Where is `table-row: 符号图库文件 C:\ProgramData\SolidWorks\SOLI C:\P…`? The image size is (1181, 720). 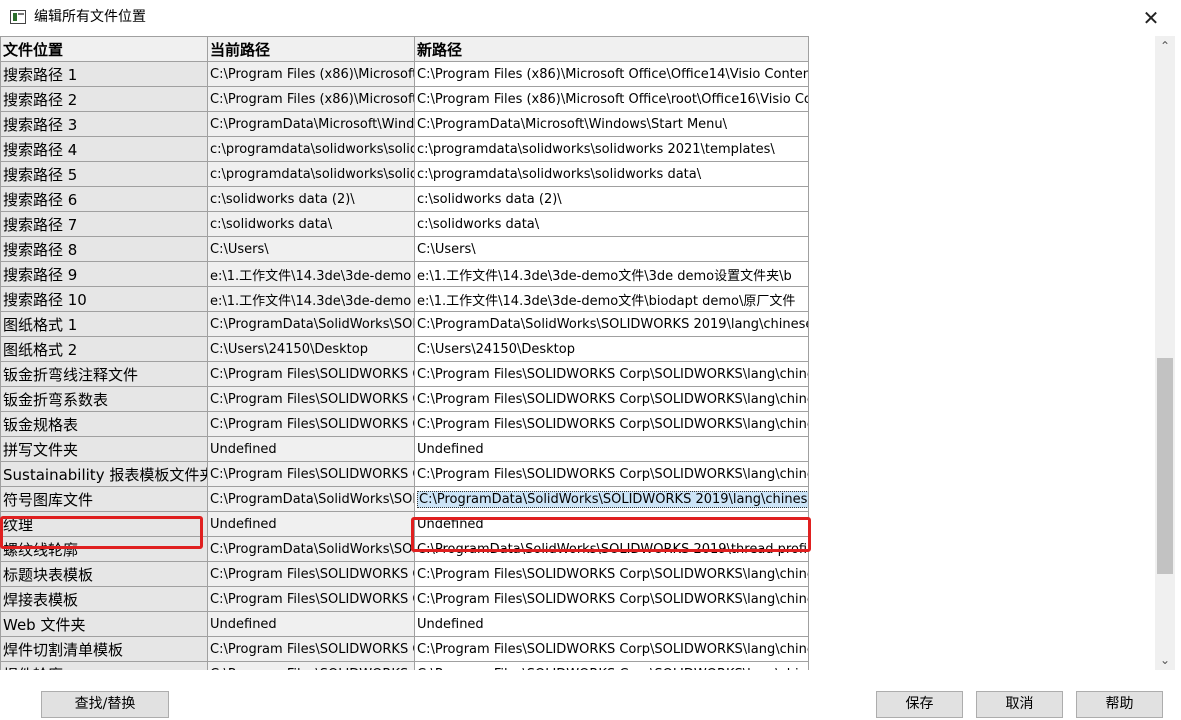
table-row: 符号图库文件 C:\ProgramData\SolidWorks\SOLI C:\P… is located at coordinates (404, 499).